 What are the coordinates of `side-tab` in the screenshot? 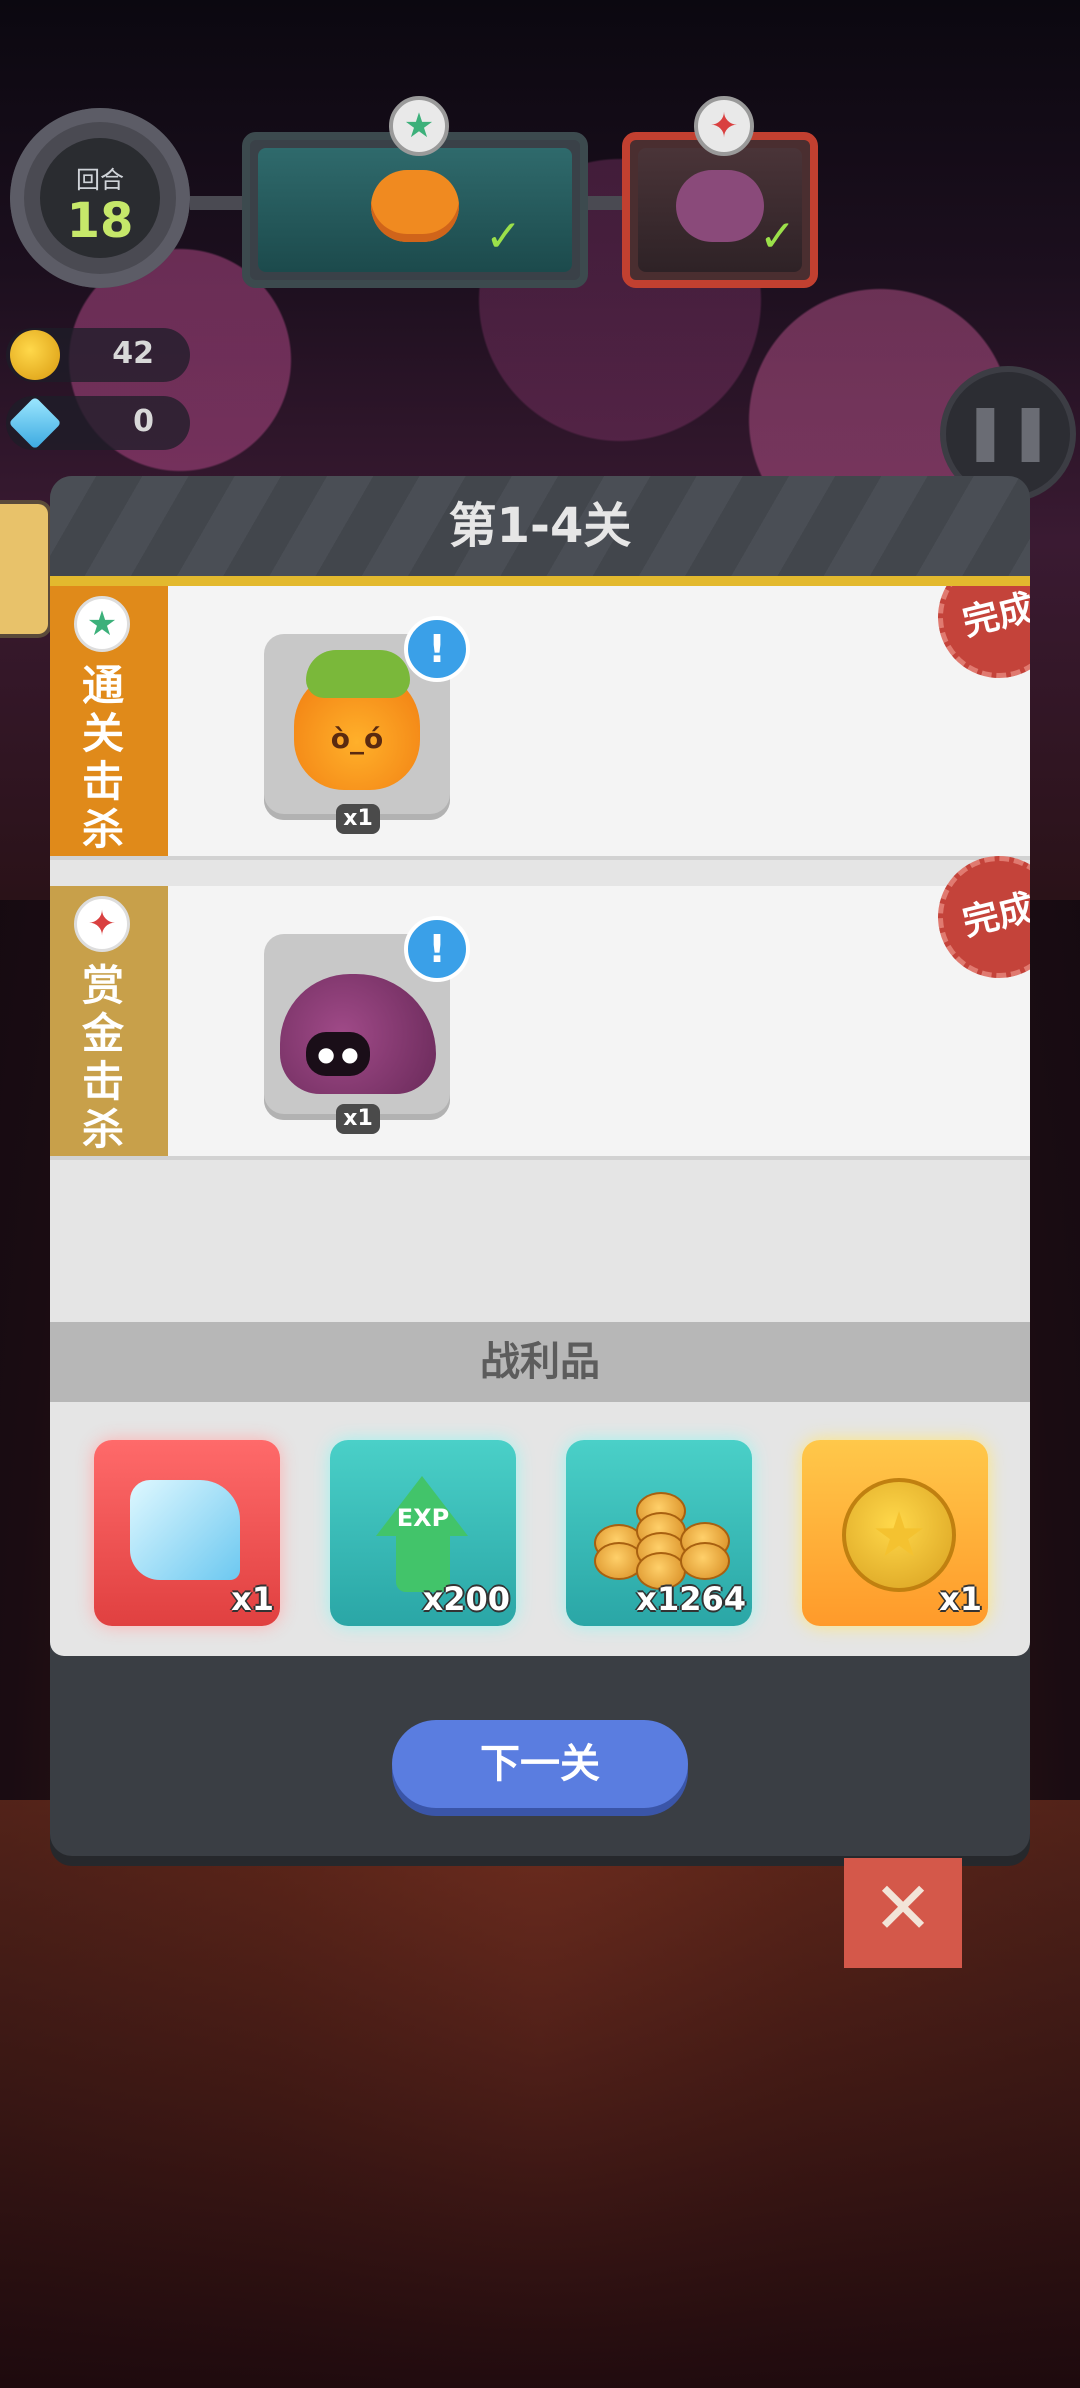 It's located at (26, 569).